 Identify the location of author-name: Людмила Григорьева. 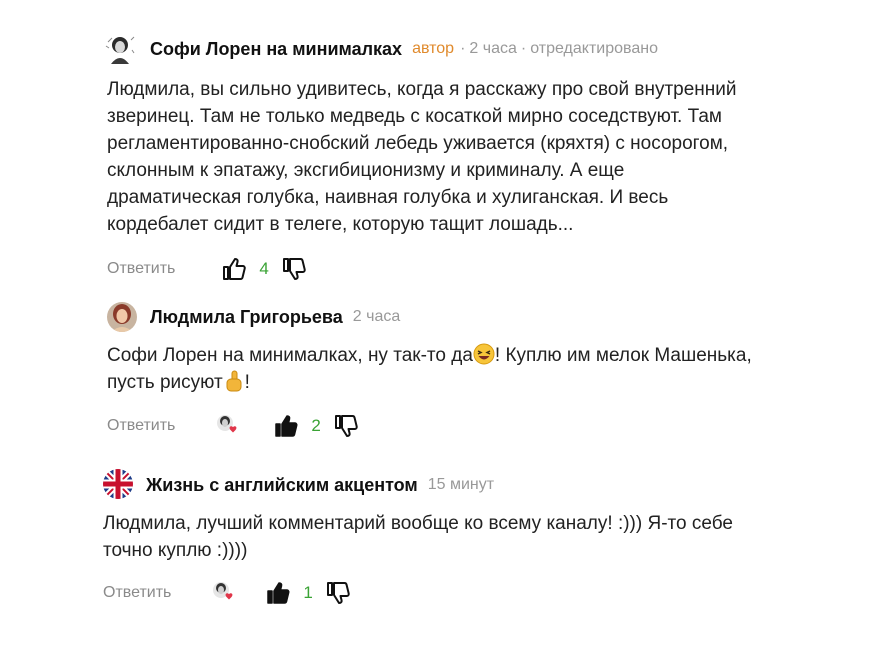
(246, 317).